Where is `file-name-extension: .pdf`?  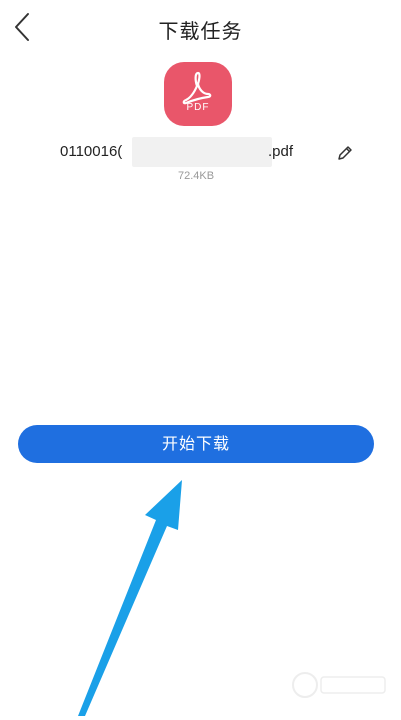
file-name-extension: .pdf is located at coordinates (281, 151).